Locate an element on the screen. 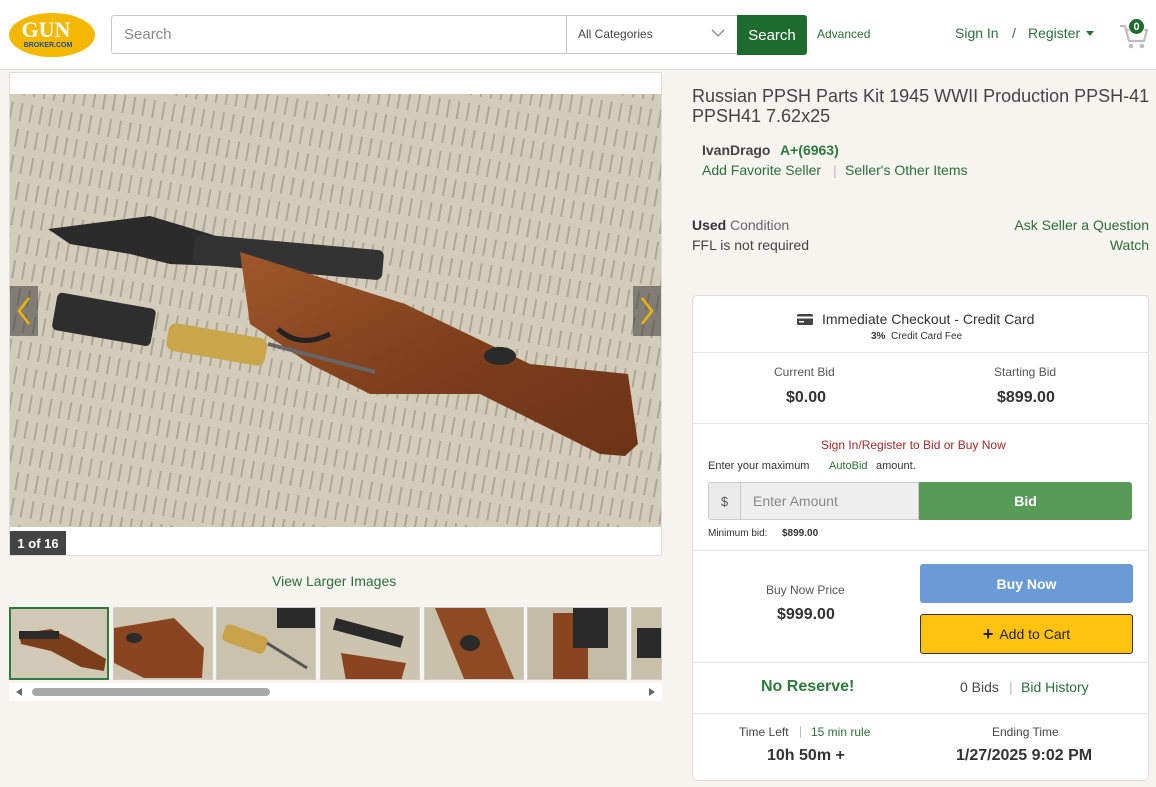 This screenshot has width=1156, height=787. checkout-title: Immediate Checkout - Credit Card is located at coordinates (928, 319).